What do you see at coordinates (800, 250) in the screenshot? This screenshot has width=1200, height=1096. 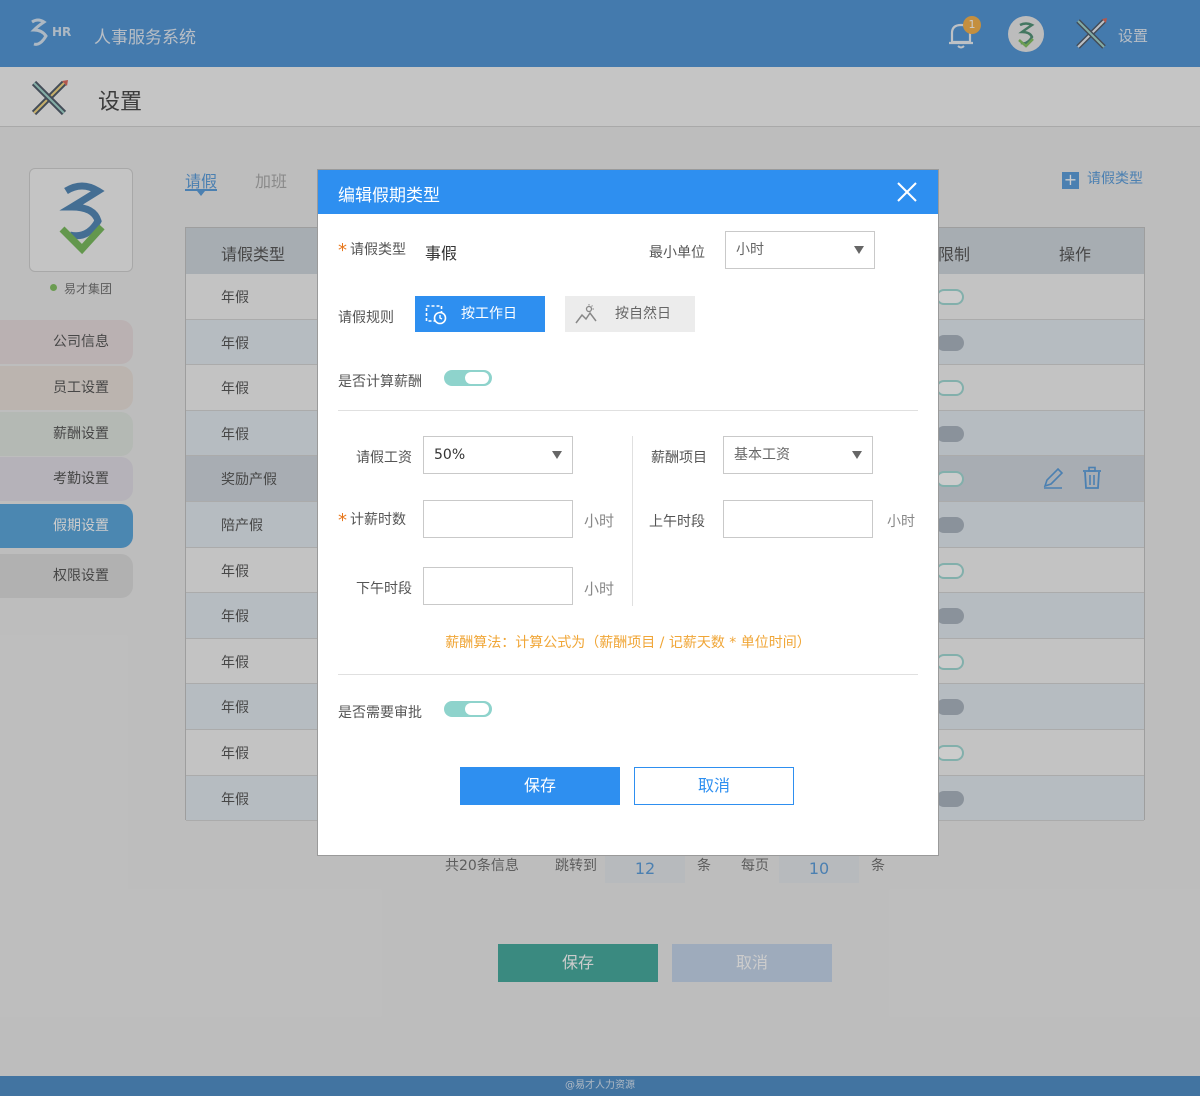 I see `min-unit-select: 小时` at bounding box center [800, 250].